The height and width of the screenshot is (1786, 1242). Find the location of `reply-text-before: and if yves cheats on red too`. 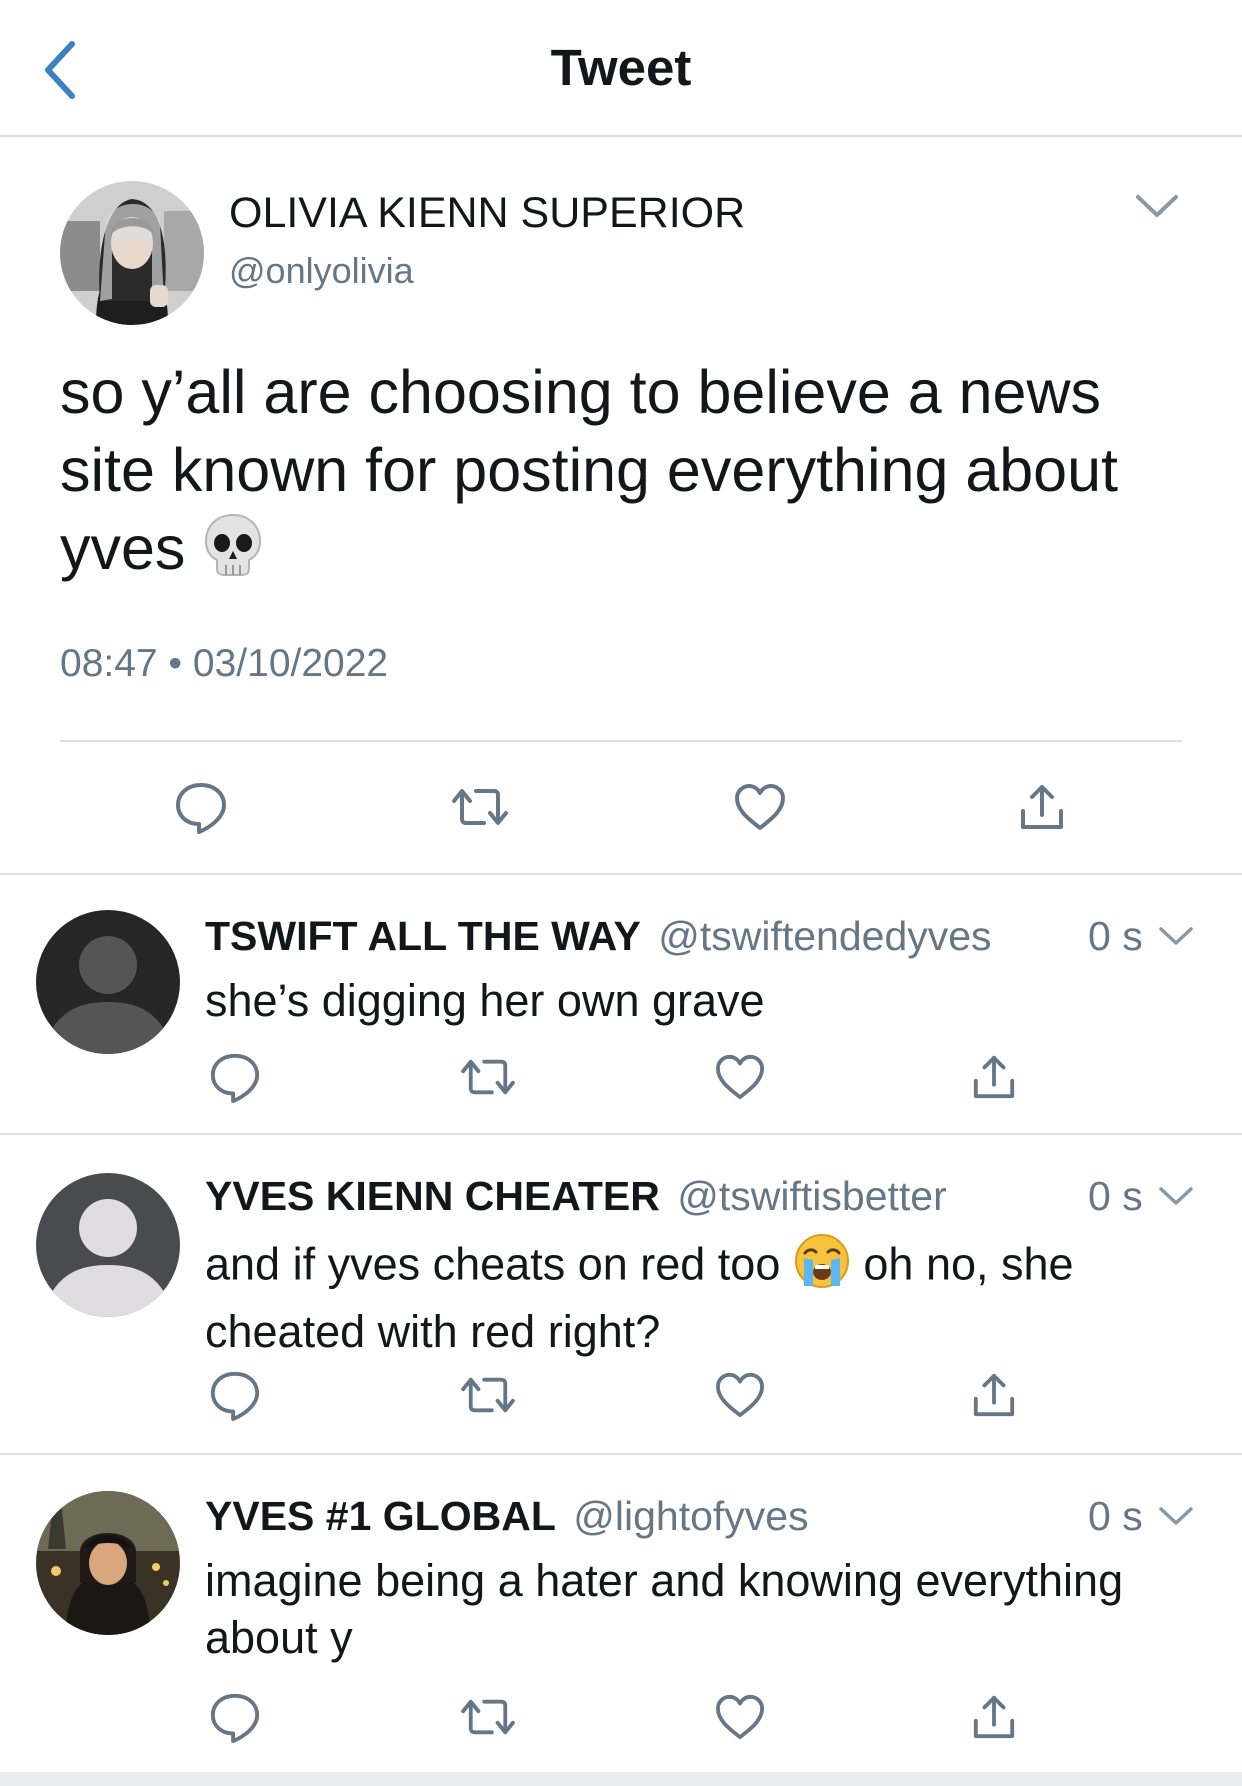

reply-text-before: and if yves cheats on red too is located at coordinates (493, 1264).